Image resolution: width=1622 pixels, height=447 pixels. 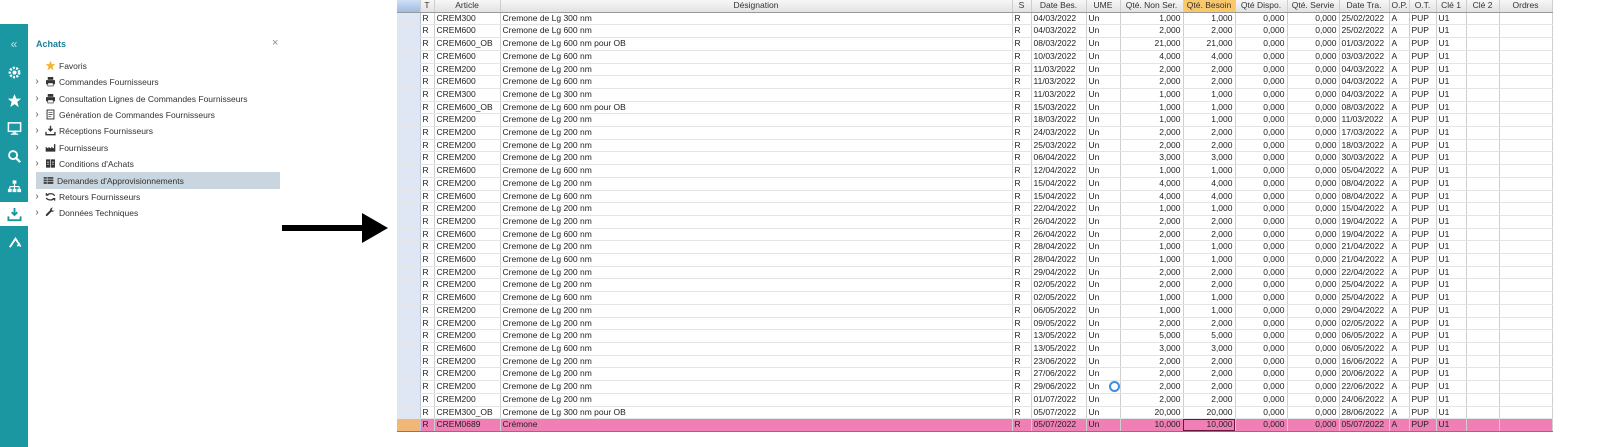 What do you see at coordinates (1364, 6) in the screenshot?
I see `date-tra-header: Date Tra.` at bounding box center [1364, 6].